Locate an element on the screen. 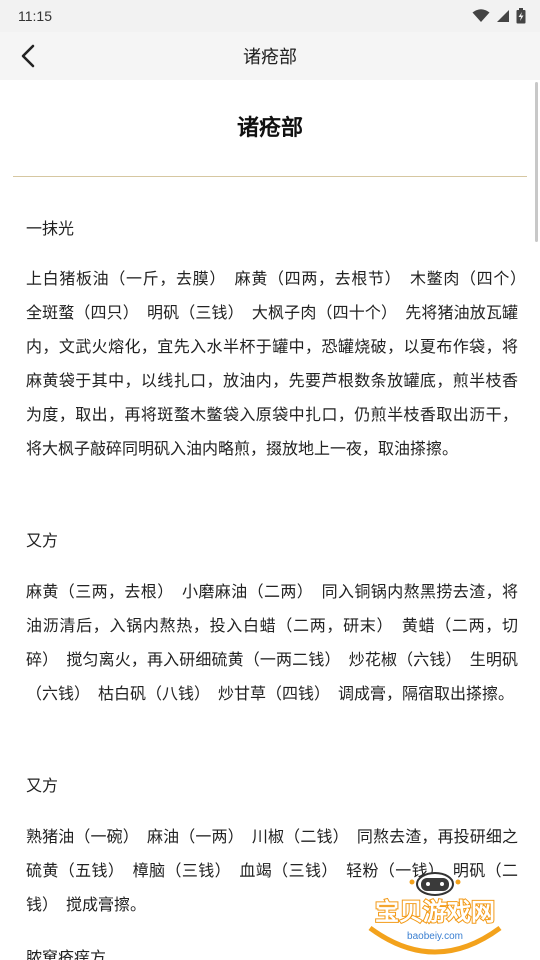 The width and height of the screenshot is (540, 960). article-title: 诸疮部 is located at coordinates (269, 128).